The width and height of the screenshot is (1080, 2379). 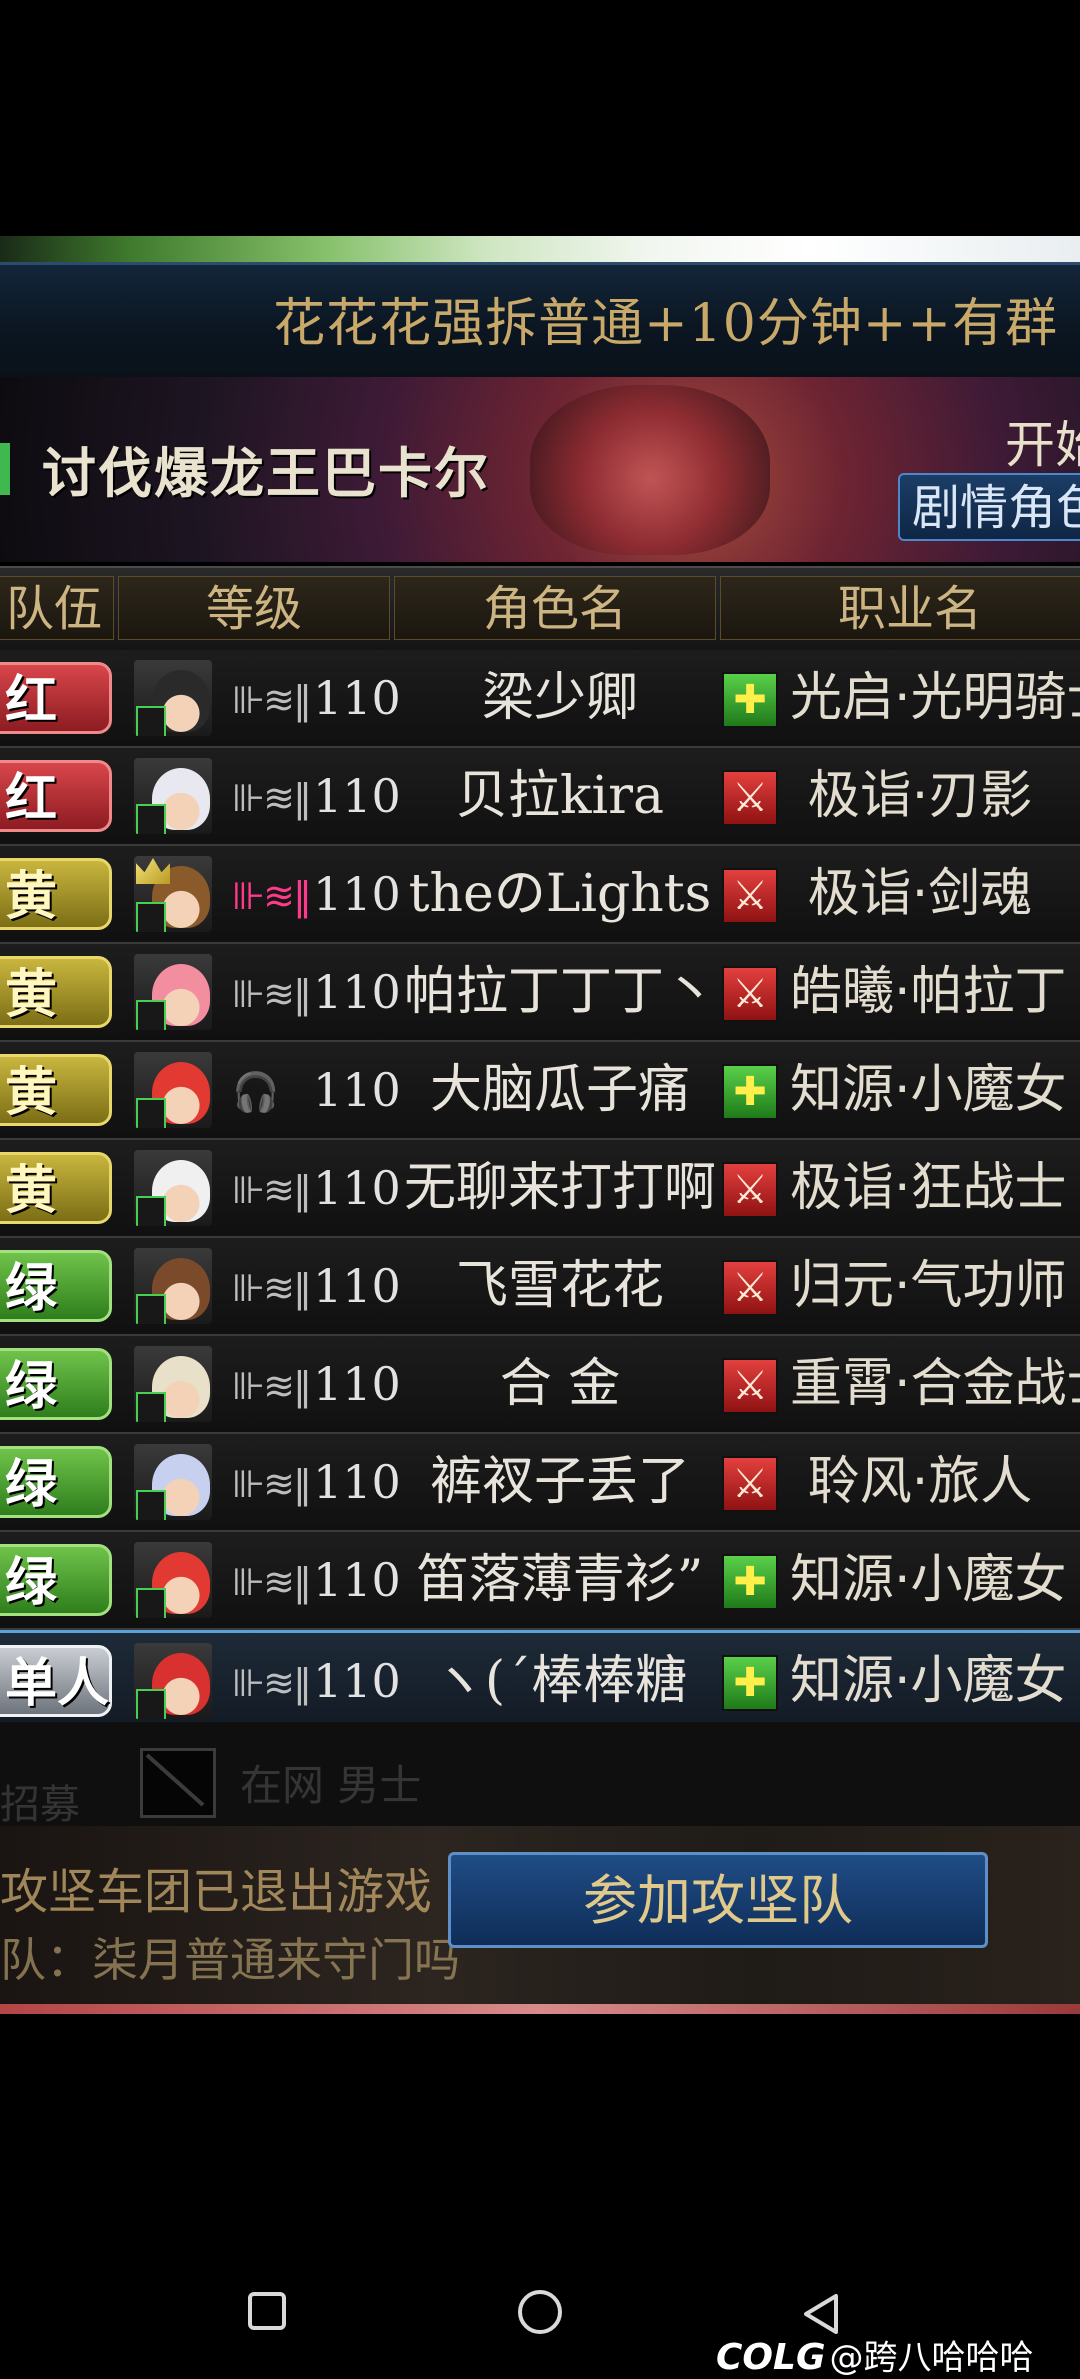 What do you see at coordinates (935, 698) in the screenshot?
I see `job-name: 光启·光明骑士` at bounding box center [935, 698].